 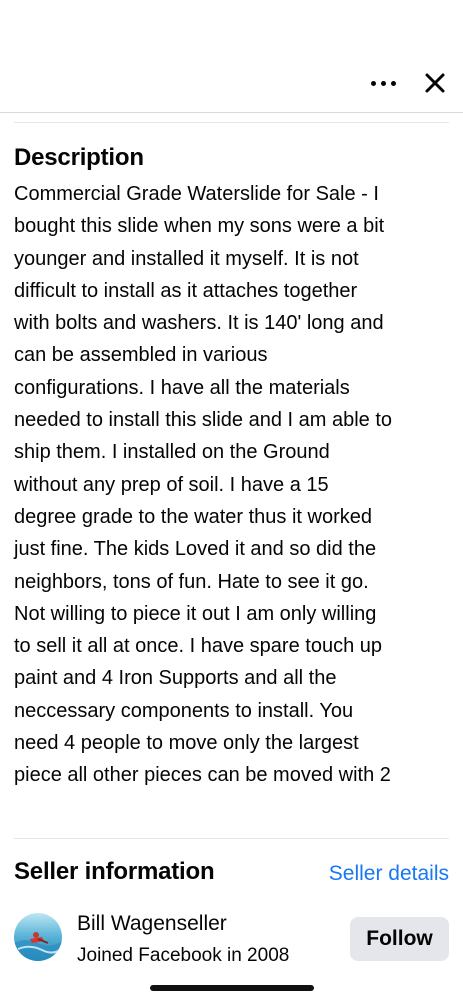 I want to click on close-icon, so click(x=435, y=83).